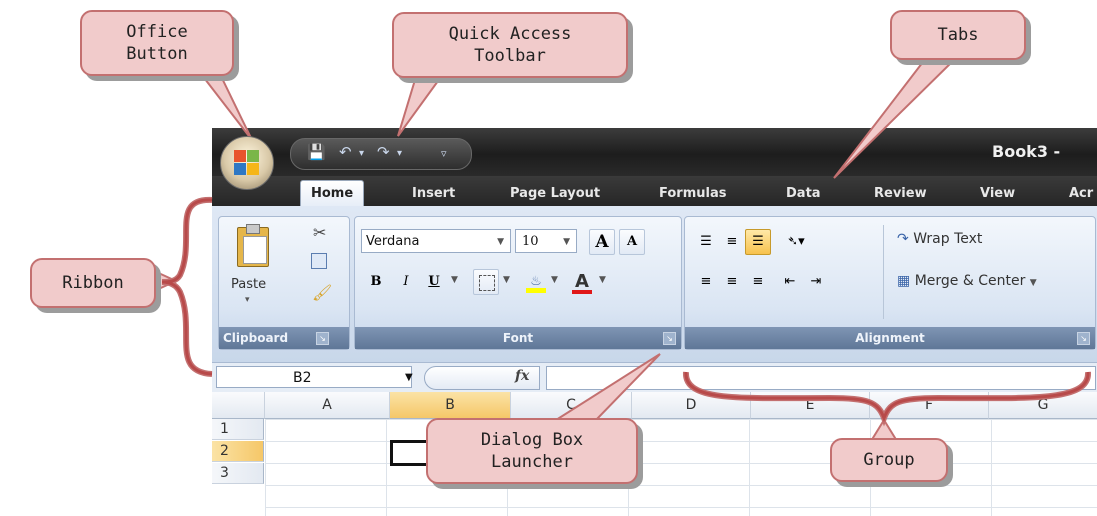 The width and height of the screenshot is (1097, 516). I want to click on office-button, so click(247, 163).